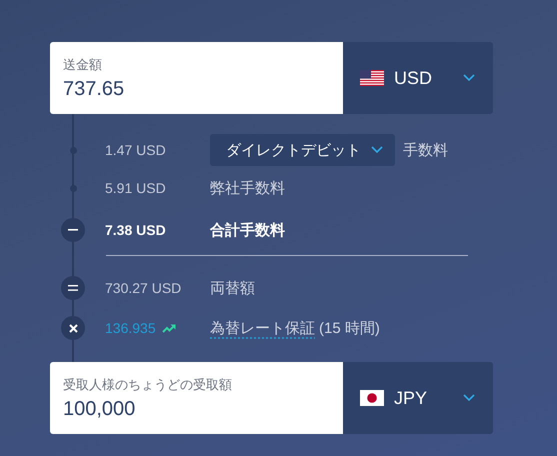  I want to click on trending-up-icon, so click(169, 328).